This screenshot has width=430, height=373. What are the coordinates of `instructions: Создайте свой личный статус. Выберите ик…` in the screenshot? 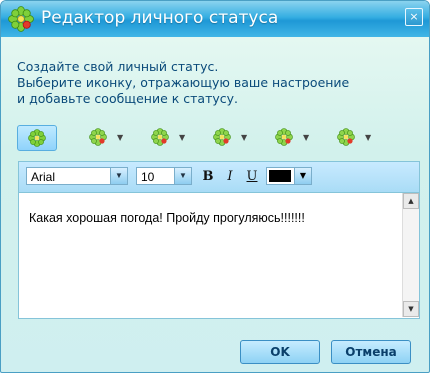 It's located at (217, 83).